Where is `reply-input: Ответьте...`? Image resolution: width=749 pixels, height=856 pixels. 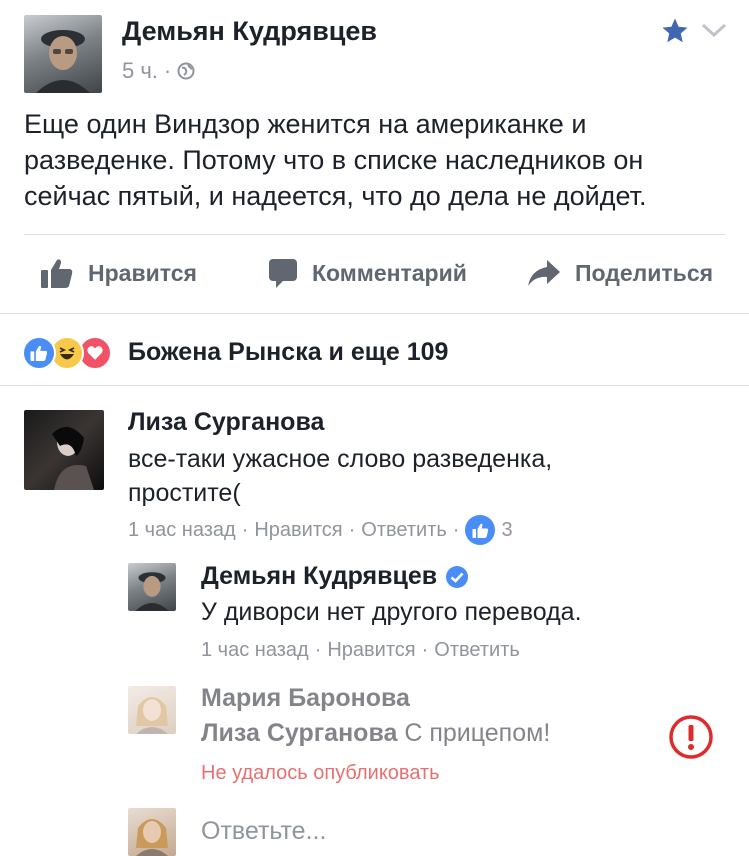
reply-input: Ответьте... is located at coordinates (461, 831).